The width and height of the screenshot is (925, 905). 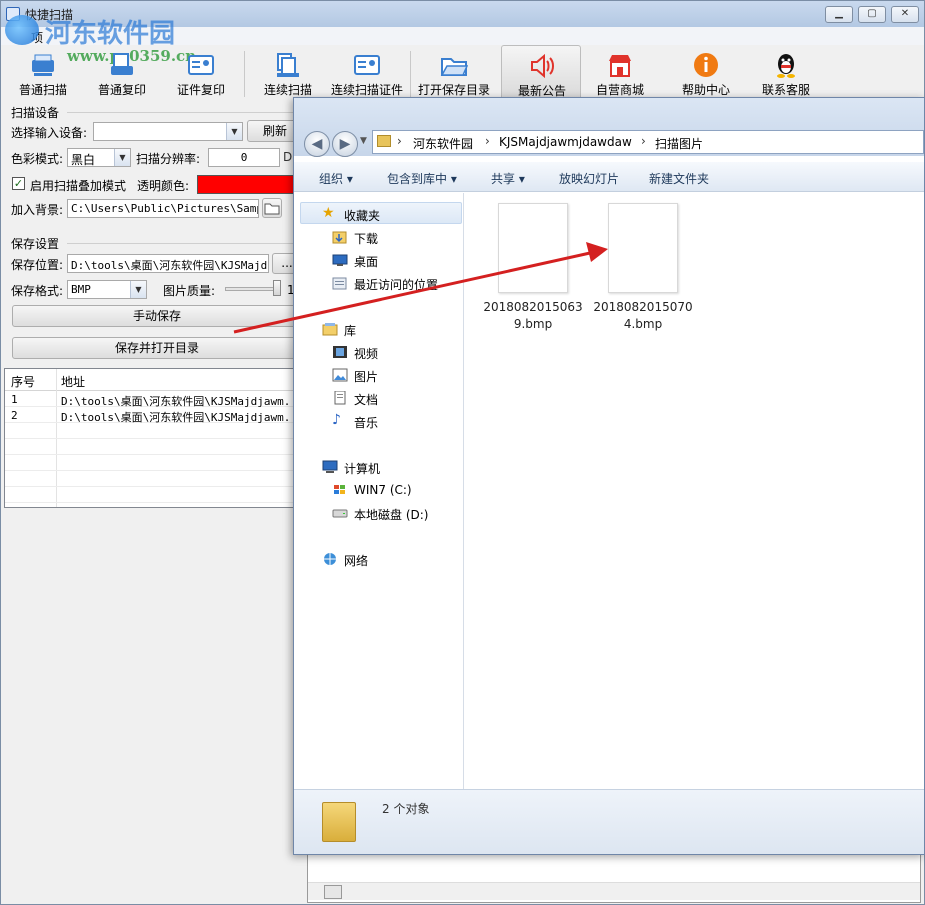 I want to click on latest-notice-button: 最新公告, so click(x=541, y=73).